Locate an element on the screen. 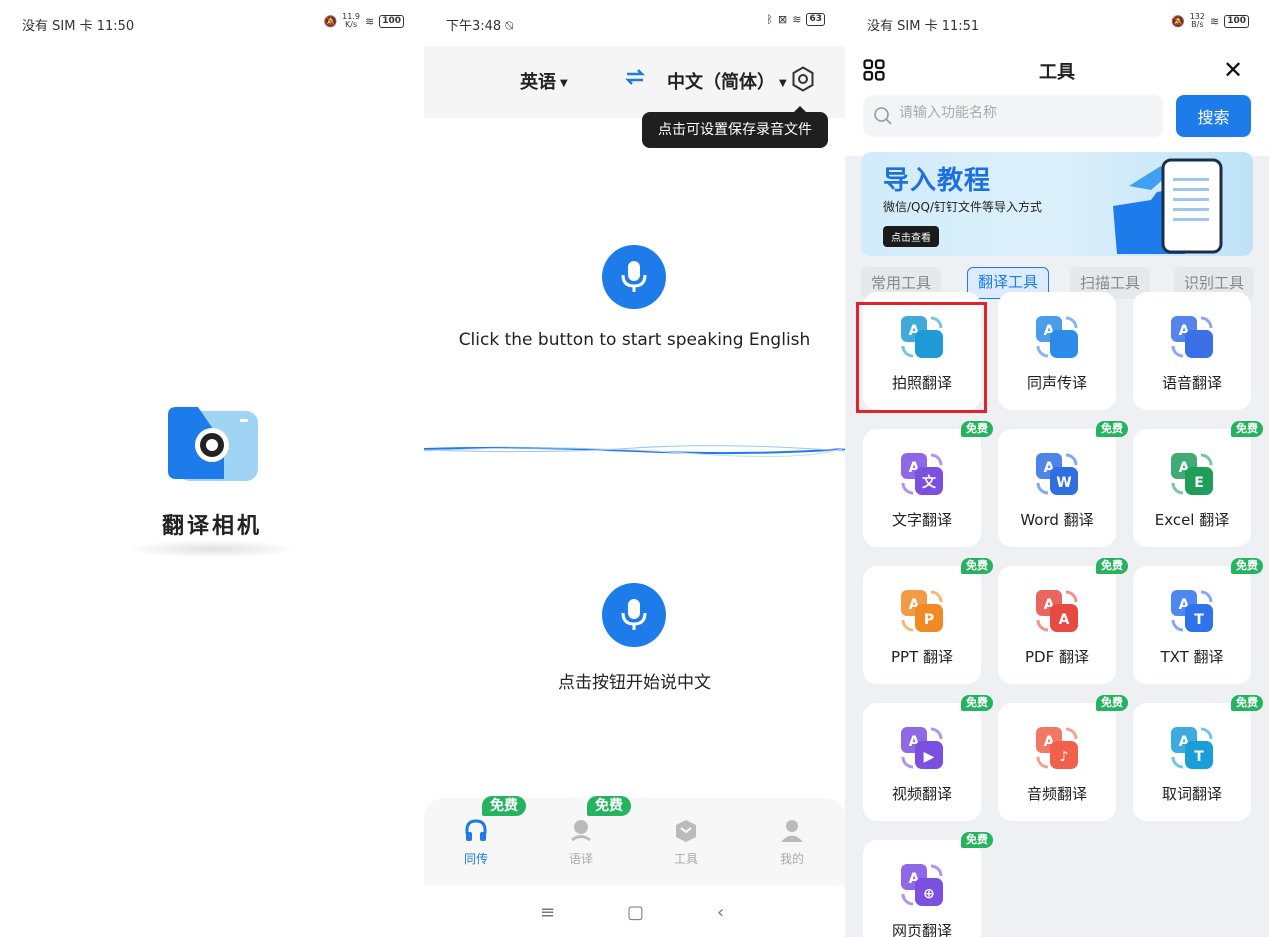 The height and width of the screenshot is (937, 1269). sim-off-icon: ⊠ is located at coordinates (783, 19).